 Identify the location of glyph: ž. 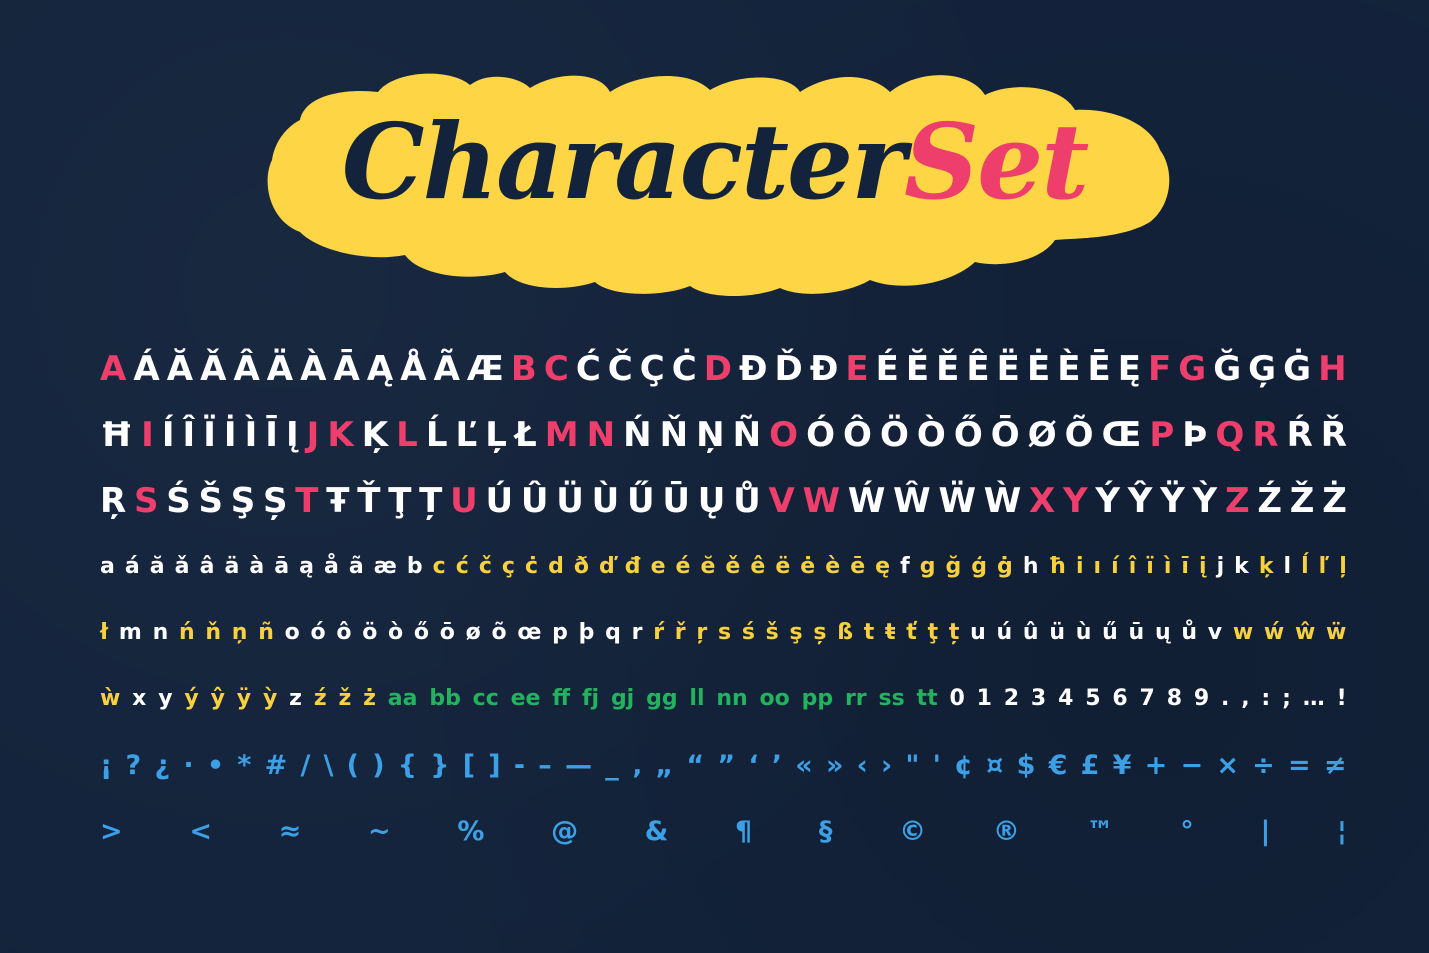
(345, 698).